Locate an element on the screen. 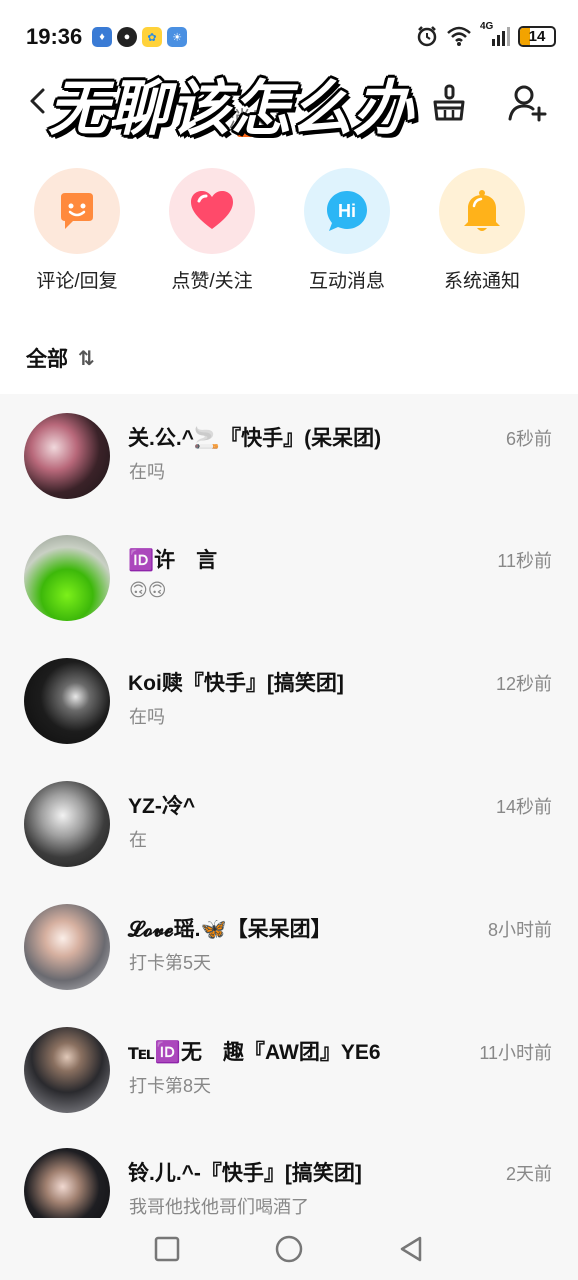  sort-icon: ⇅ is located at coordinates (86, 358).